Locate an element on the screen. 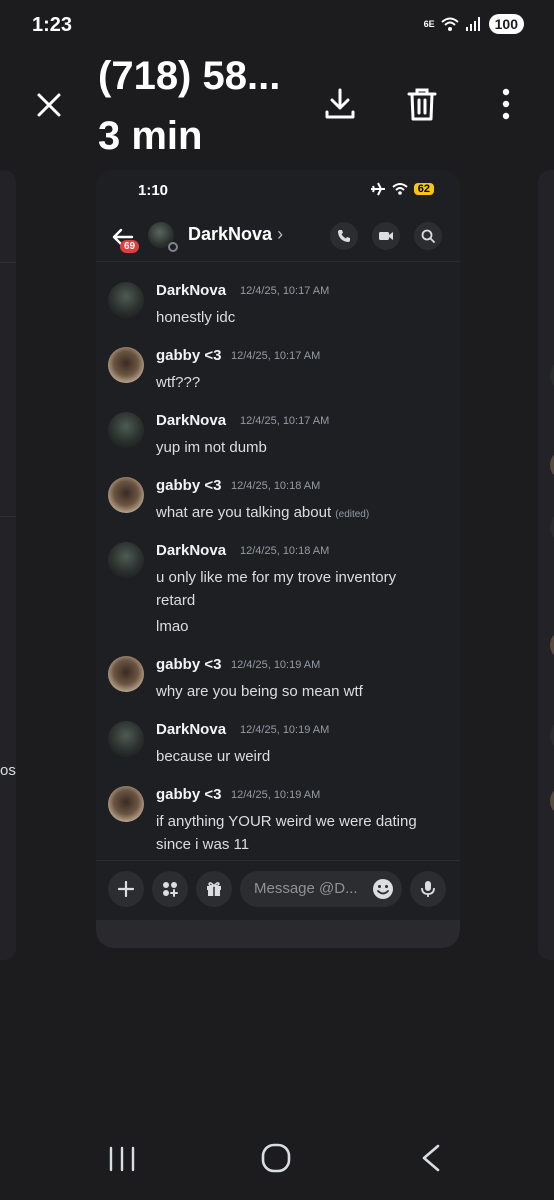 The width and height of the screenshot is (554, 1200). airplane-icon is located at coordinates (377, 189).